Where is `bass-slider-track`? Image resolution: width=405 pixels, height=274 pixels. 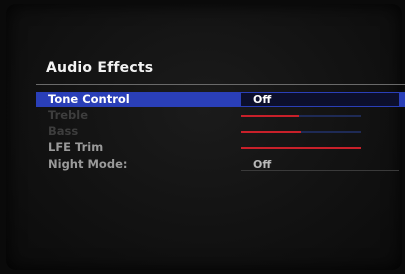 bass-slider-track is located at coordinates (301, 132).